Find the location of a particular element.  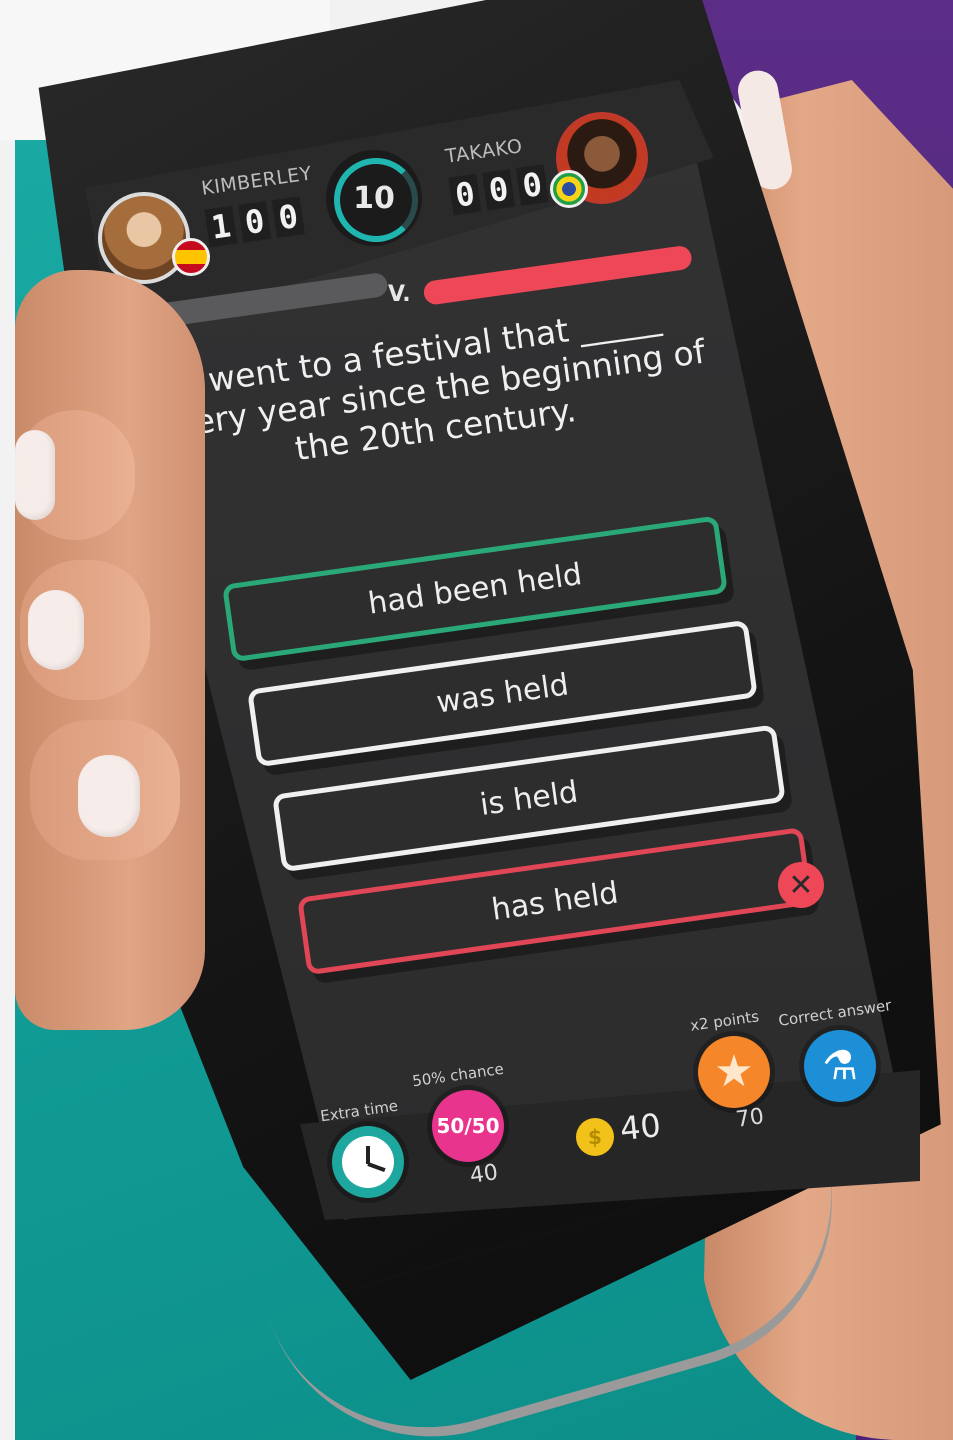

spain-flag-icon is located at coordinates (191, 257).